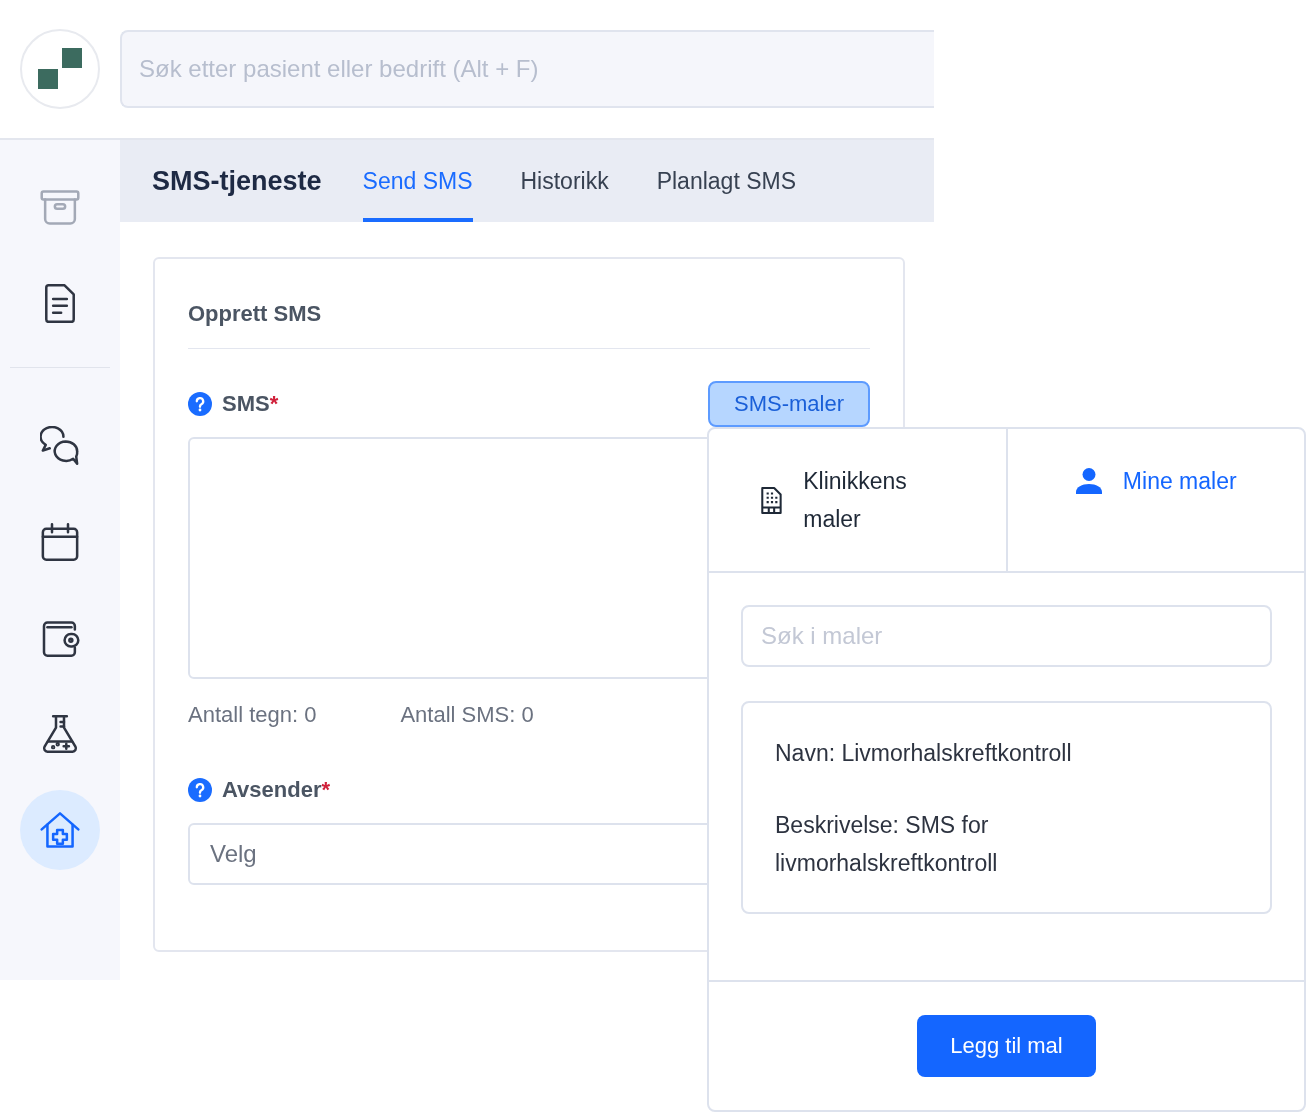 This screenshot has width=1306, height=1112. What do you see at coordinates (276, 790) in the screenshot?
I see `field-label: Avsender*` at bounding box center [276, 790].